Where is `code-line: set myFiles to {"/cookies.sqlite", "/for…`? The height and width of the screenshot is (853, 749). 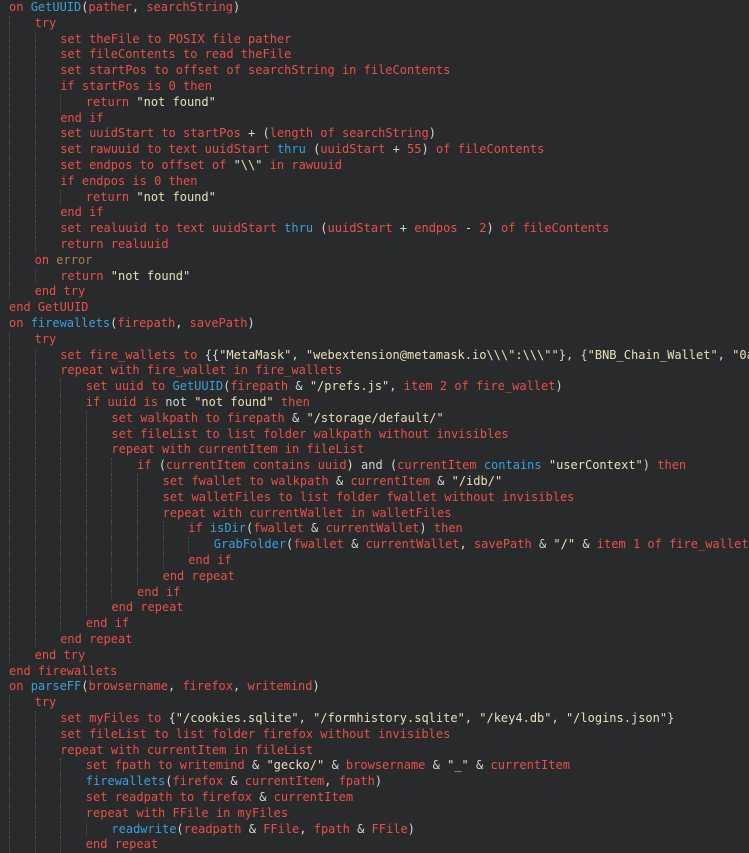
code-line: set myFiles to {"/cookies.sqlite", "/for… is located at coordinates (367, 719).